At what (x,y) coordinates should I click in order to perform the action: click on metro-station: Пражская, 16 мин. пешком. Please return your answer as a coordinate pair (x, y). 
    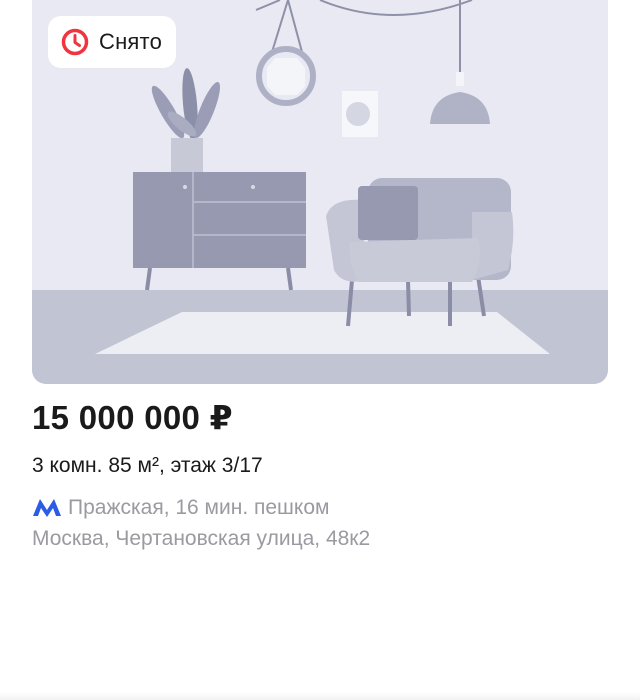
    Looking at the image, I should click on (199, 507).